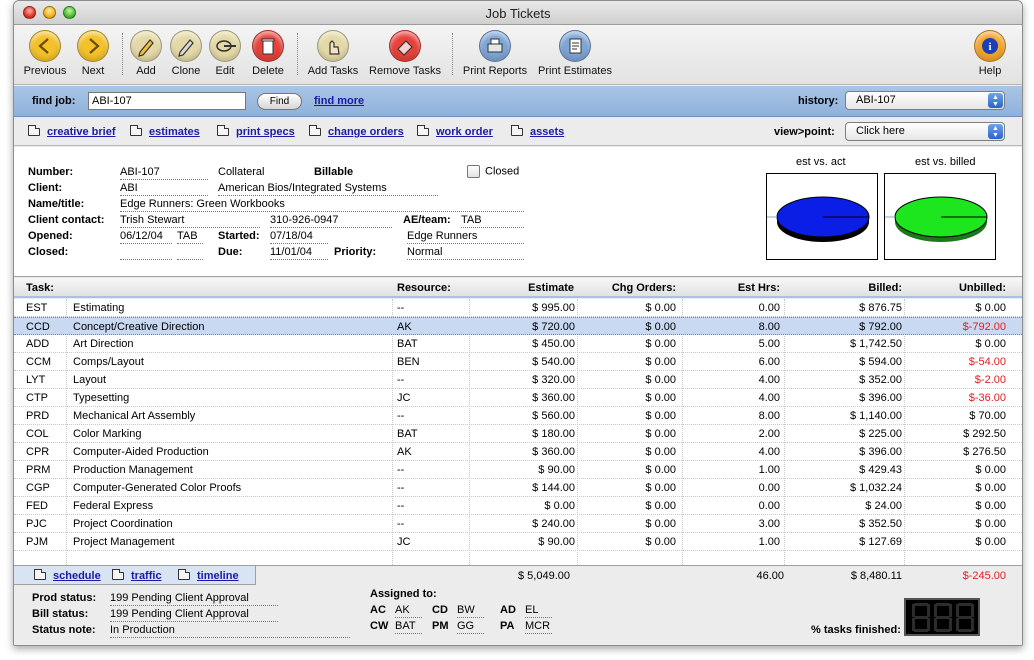 The height and width of the screenshot is (660, 1034). What do you see at coordinates (876, 100) in the screenshot?
I see `history-value: ABI-107` at bounding box center [876, 100].